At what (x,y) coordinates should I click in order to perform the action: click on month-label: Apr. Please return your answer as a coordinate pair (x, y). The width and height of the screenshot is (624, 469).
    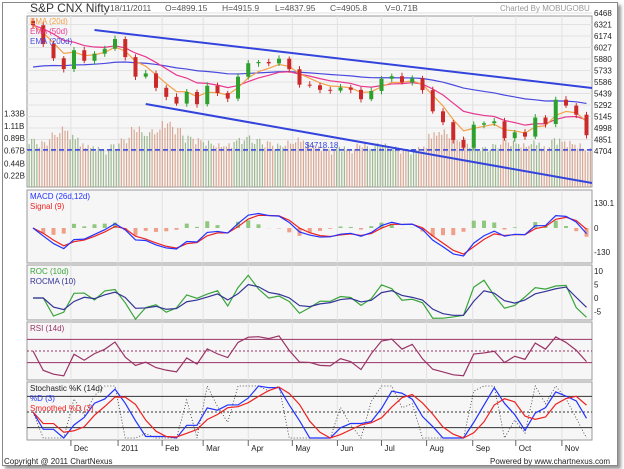
    Looking at the image, I should click on (257, 448).